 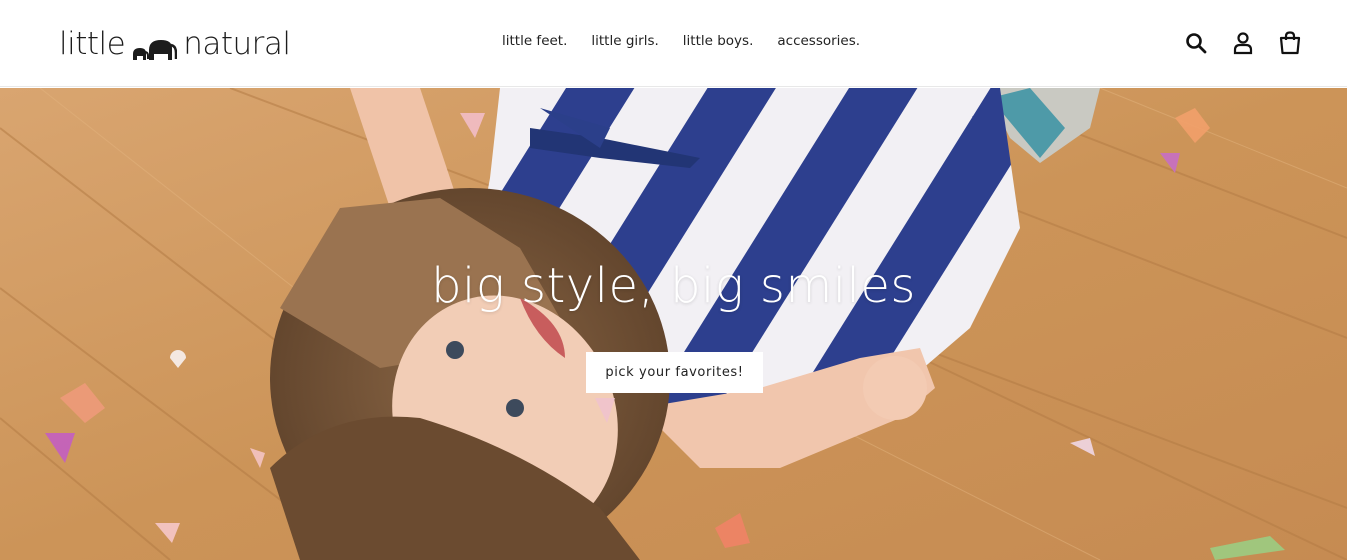 I want to click on nav-item-accessories: accessories., so click(x=818, y=41).